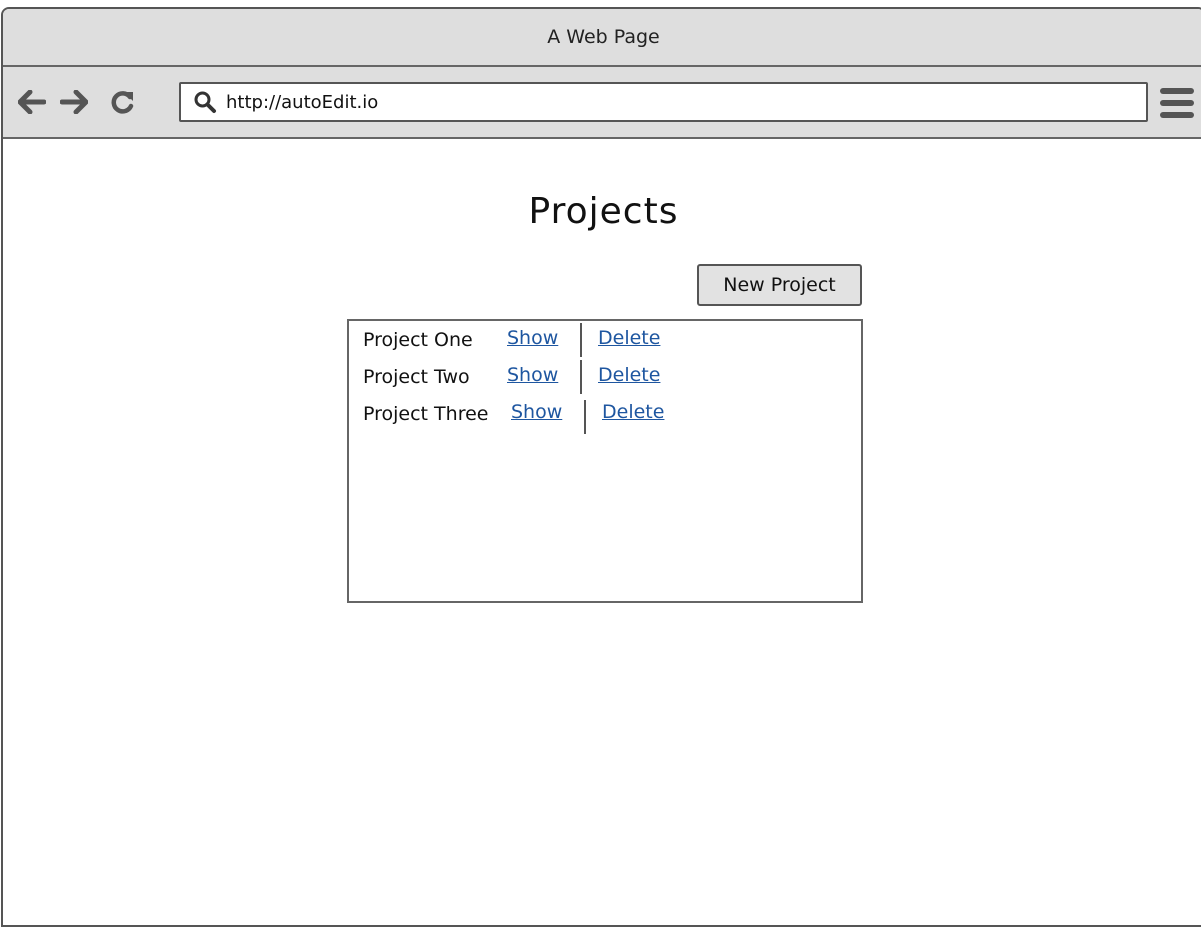  I want to click on project-name: Project One, so click(418, 340).